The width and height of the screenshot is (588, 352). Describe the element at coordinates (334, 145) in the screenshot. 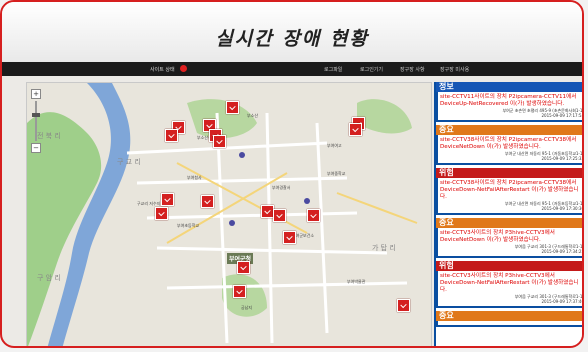

I see `map-place-label: 부여여고` at that location.